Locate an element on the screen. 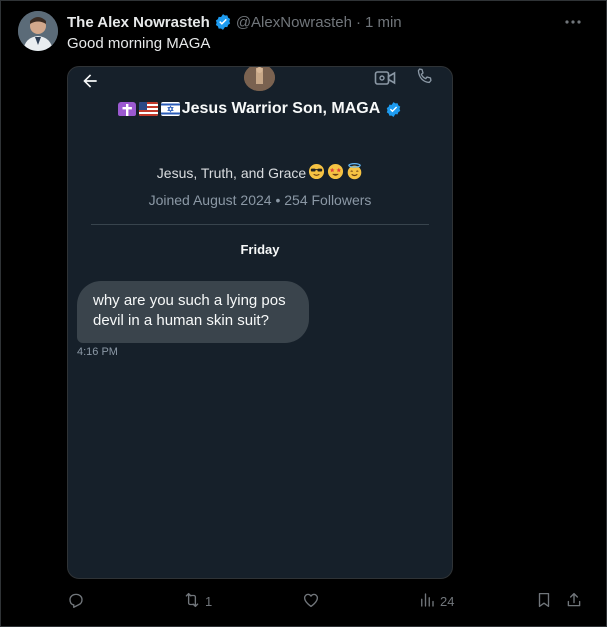  dm-divider is located at coordinates (260, 224).